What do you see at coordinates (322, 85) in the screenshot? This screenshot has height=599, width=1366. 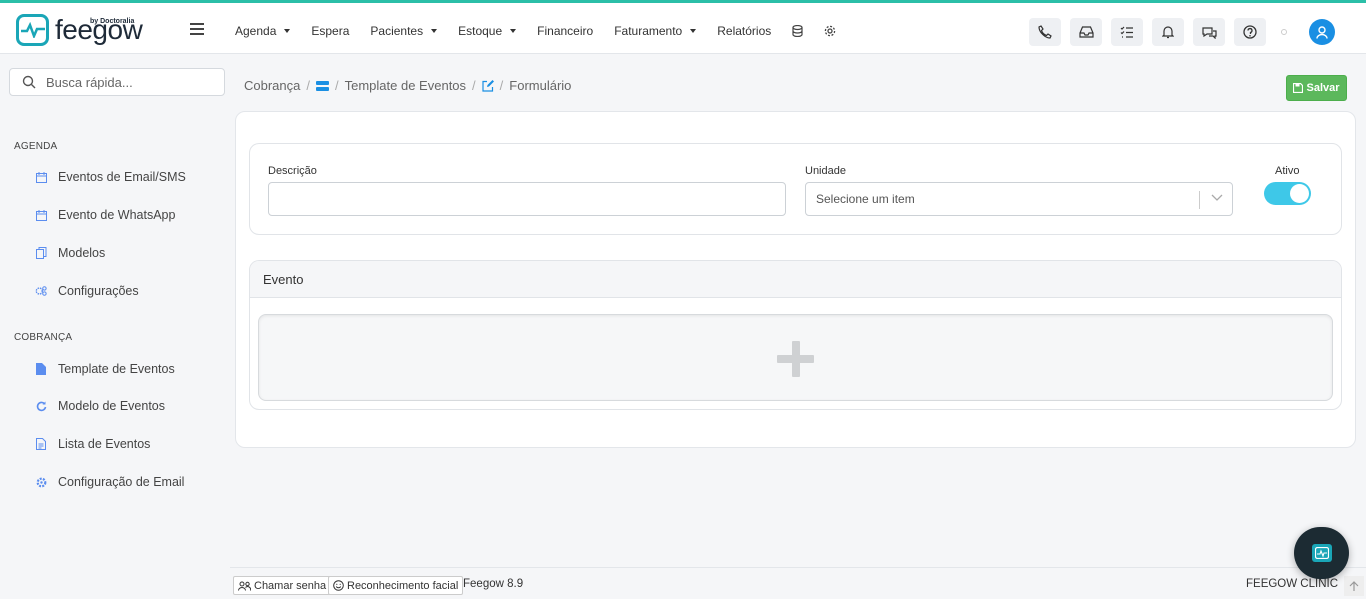 I see `server-icon` at bounding box center [322, 85].